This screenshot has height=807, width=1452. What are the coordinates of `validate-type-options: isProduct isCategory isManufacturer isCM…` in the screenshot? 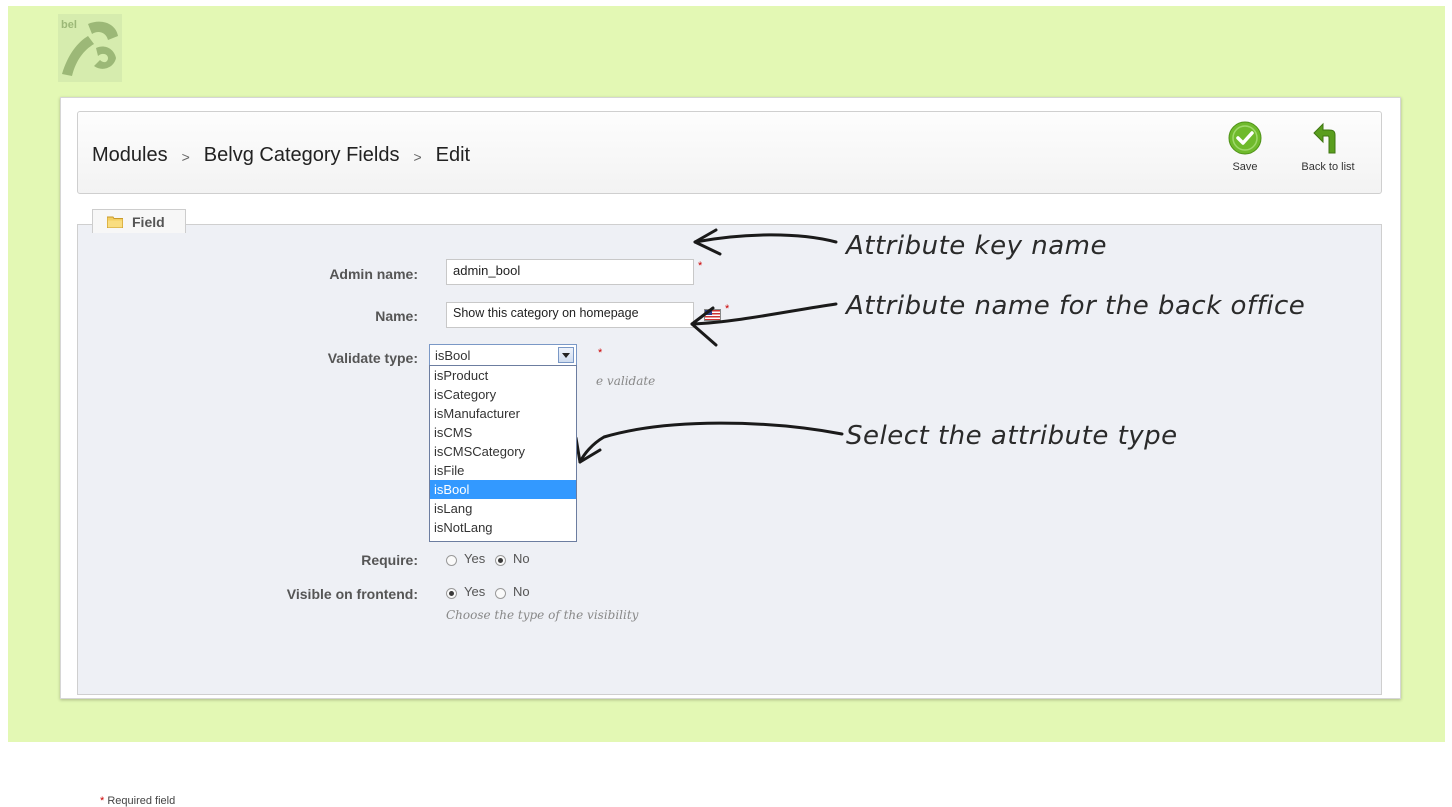 It's located at (503, 453).